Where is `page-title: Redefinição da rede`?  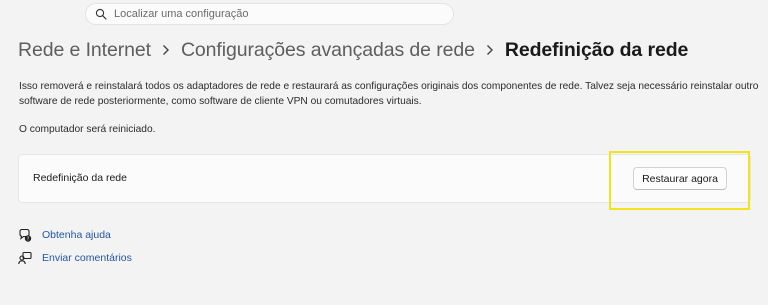
page-title: Redefinição da rede is located at coordinates (596, 49).